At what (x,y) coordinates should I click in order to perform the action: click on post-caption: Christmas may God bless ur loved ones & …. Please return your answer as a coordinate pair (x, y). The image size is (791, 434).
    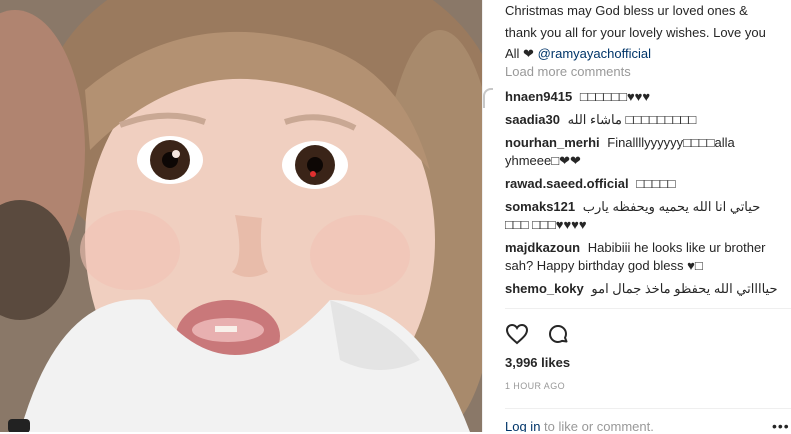
    Looking at the image, I should click on (644, 32).